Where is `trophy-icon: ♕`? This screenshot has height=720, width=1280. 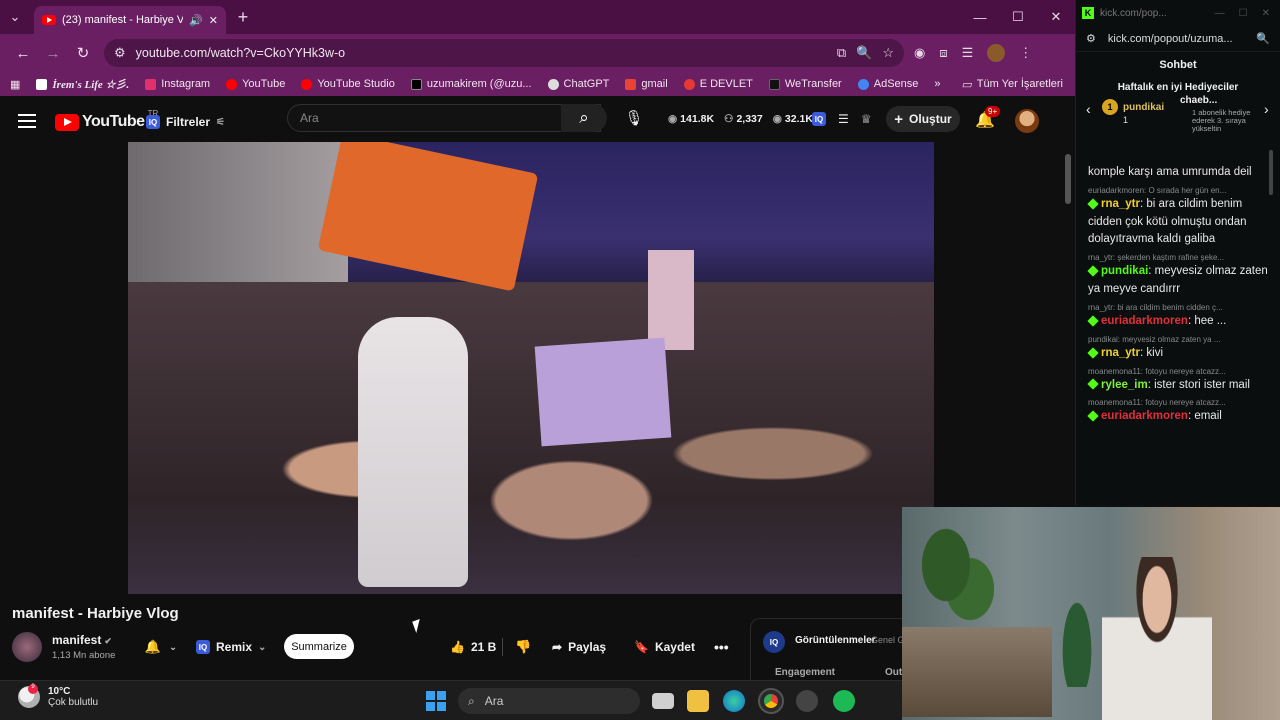
trophy-icon: ♕ is located at coordinates (866, 119).